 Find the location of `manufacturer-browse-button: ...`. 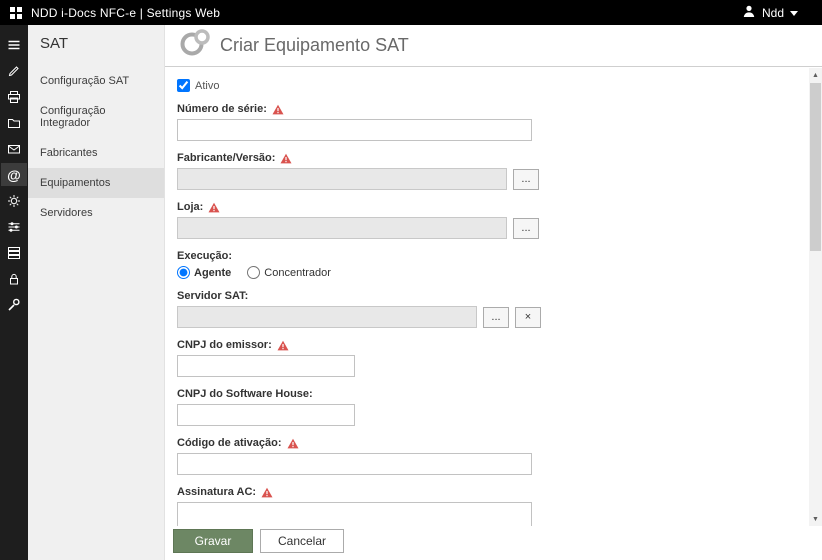

manufacturer-browse-button: ... is located at coordinates (526, 179).